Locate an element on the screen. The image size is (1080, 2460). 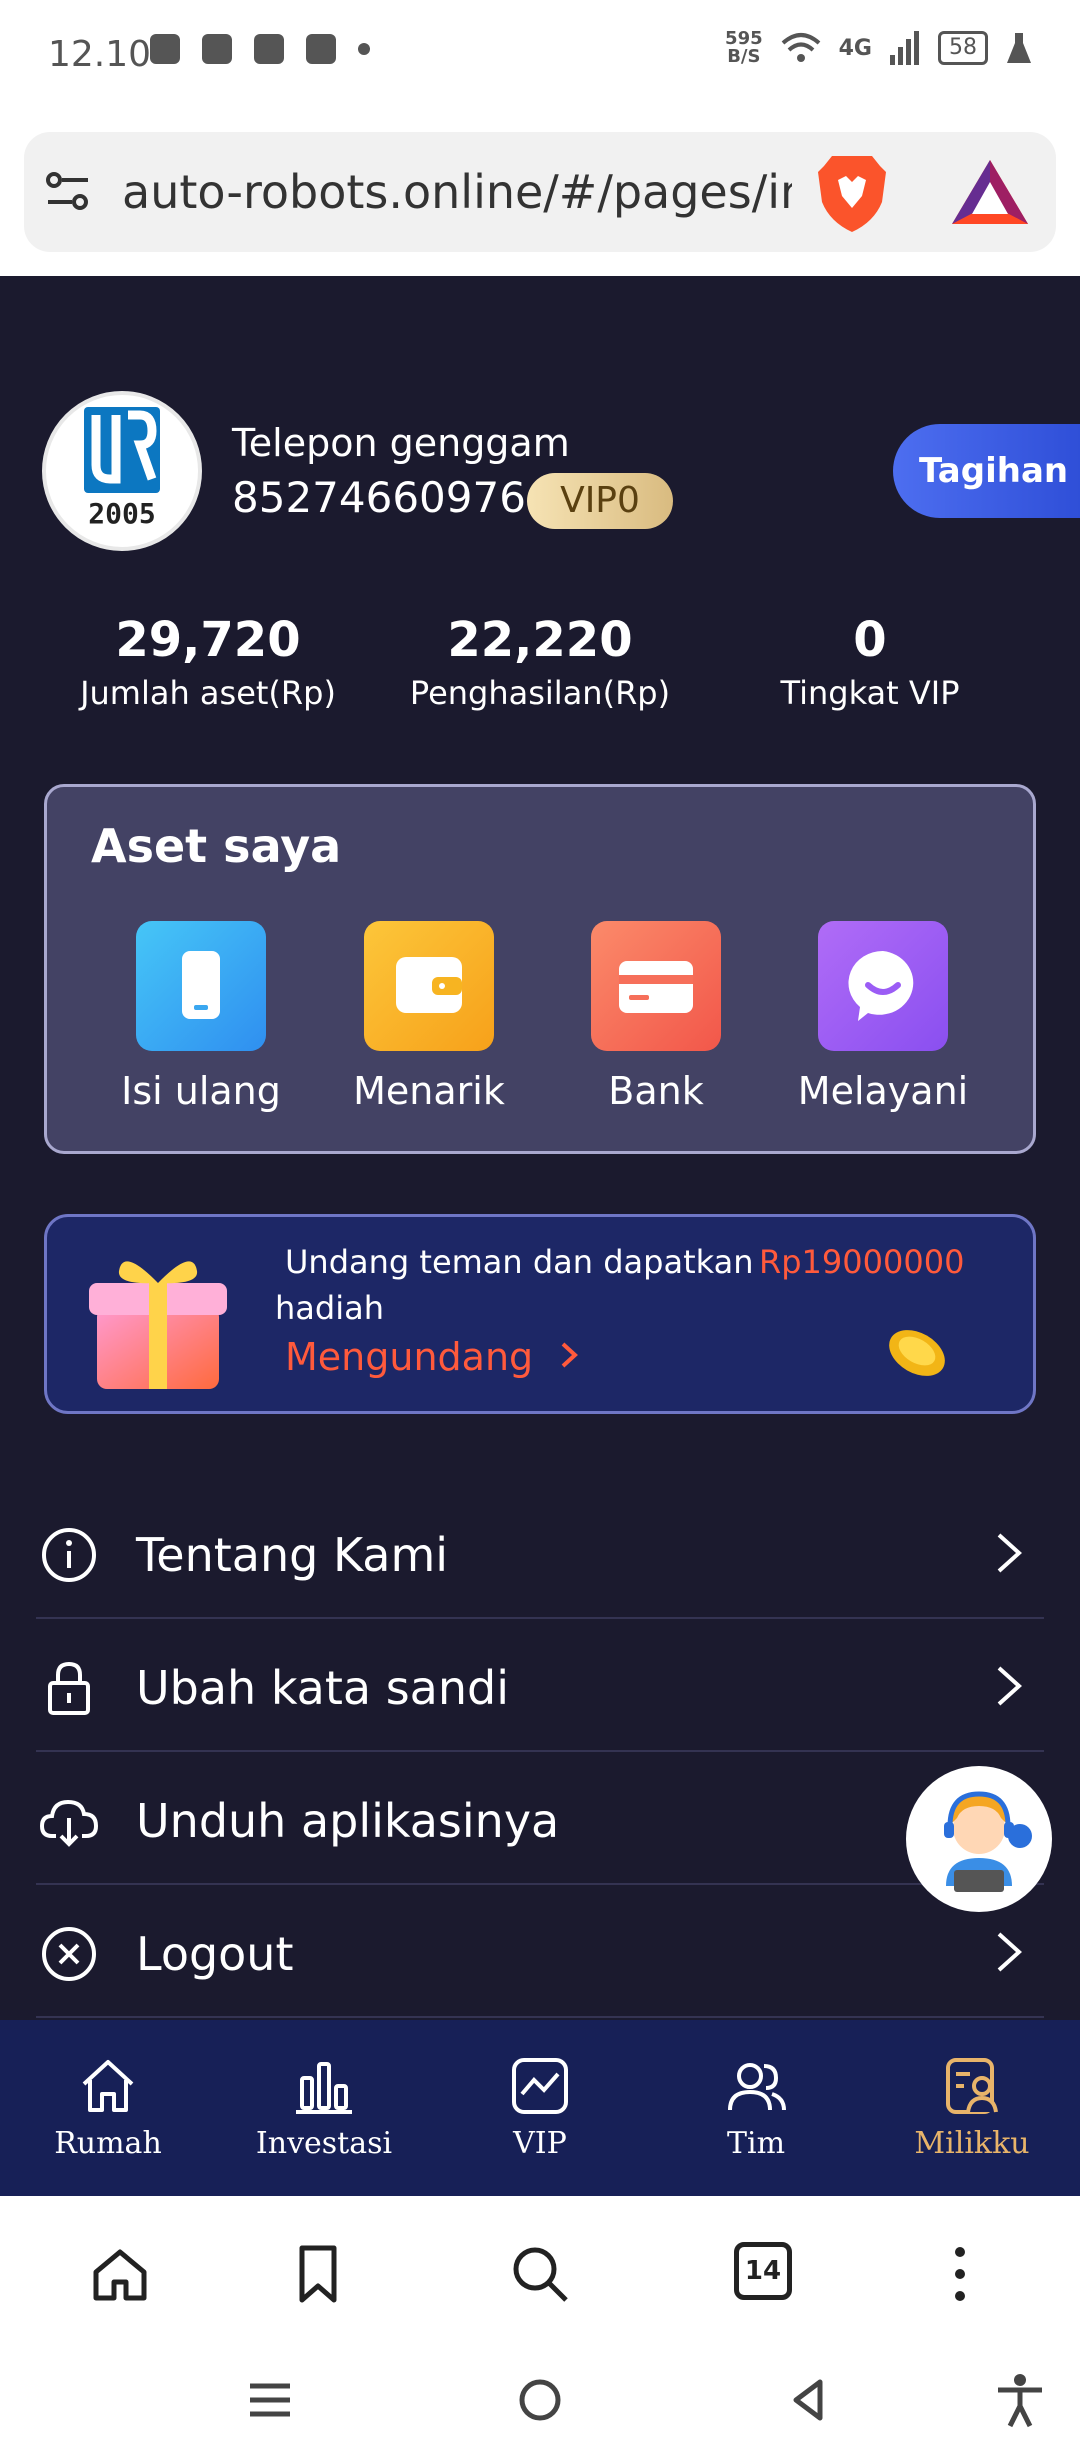
tiktok-icon is located at coordinates (165, 49).